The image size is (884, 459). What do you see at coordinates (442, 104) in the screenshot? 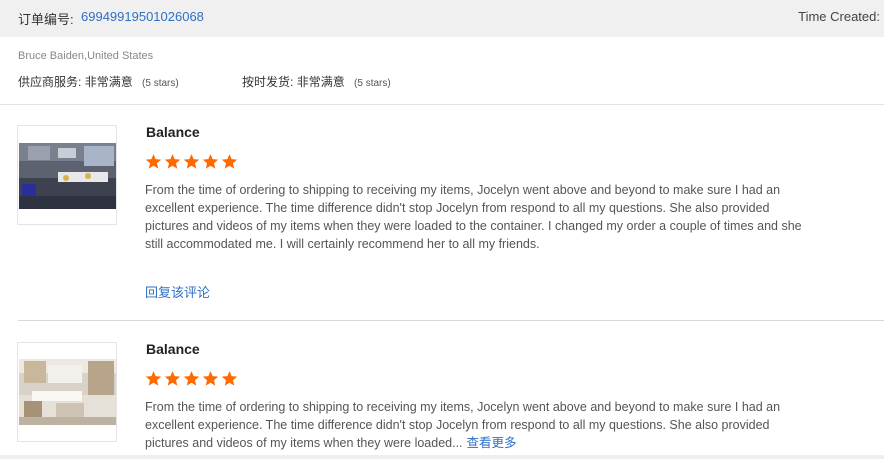
I see `section-divider` at bounding box center [442, 104].